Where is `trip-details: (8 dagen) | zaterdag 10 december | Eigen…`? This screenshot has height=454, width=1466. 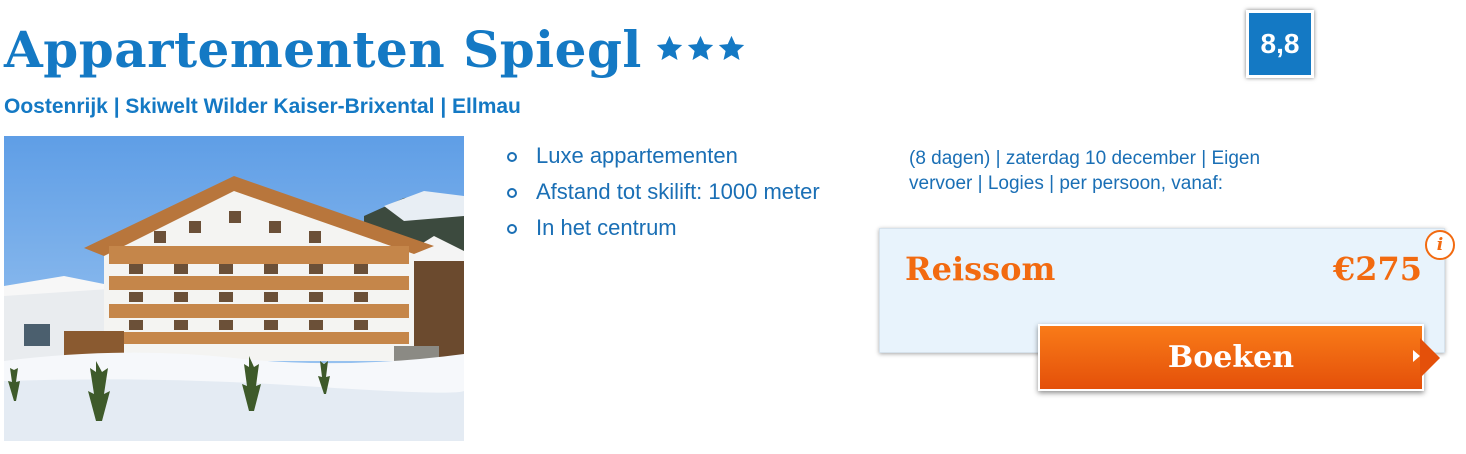 trip-details: (8 dagen) | zaterdag 10 december | Eigen… is located at coordinates (1085, 171).